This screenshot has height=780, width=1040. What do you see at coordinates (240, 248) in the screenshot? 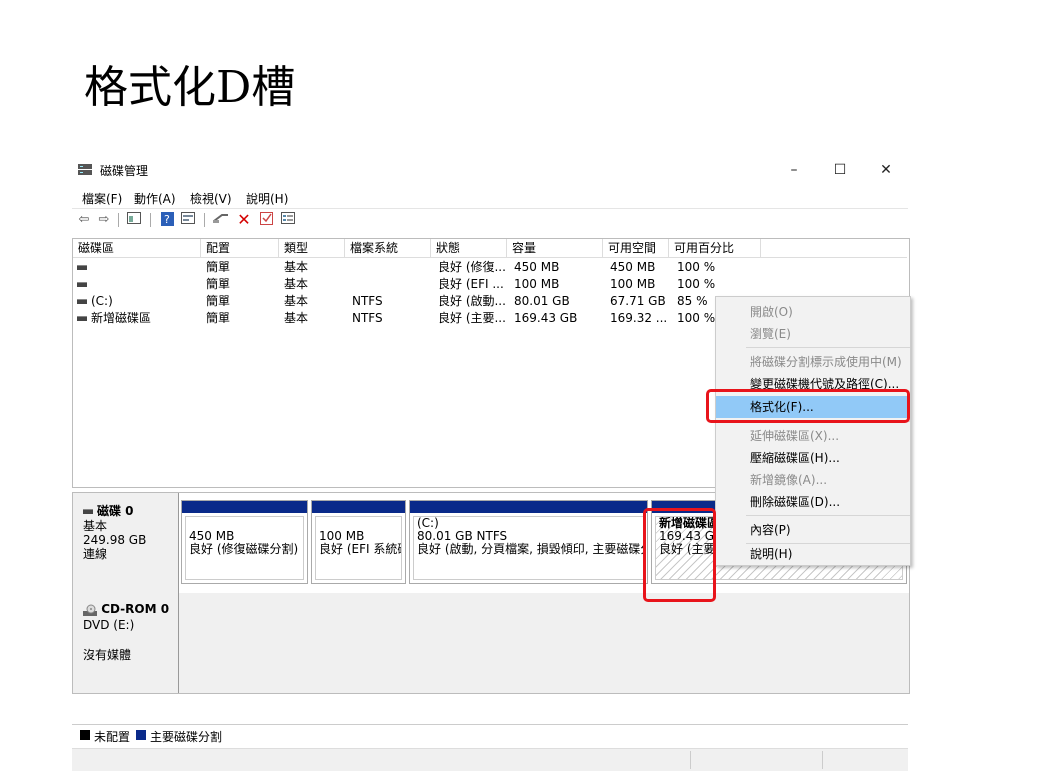
I see `column-header-layout: 配置` at bounding box center [240, 248].